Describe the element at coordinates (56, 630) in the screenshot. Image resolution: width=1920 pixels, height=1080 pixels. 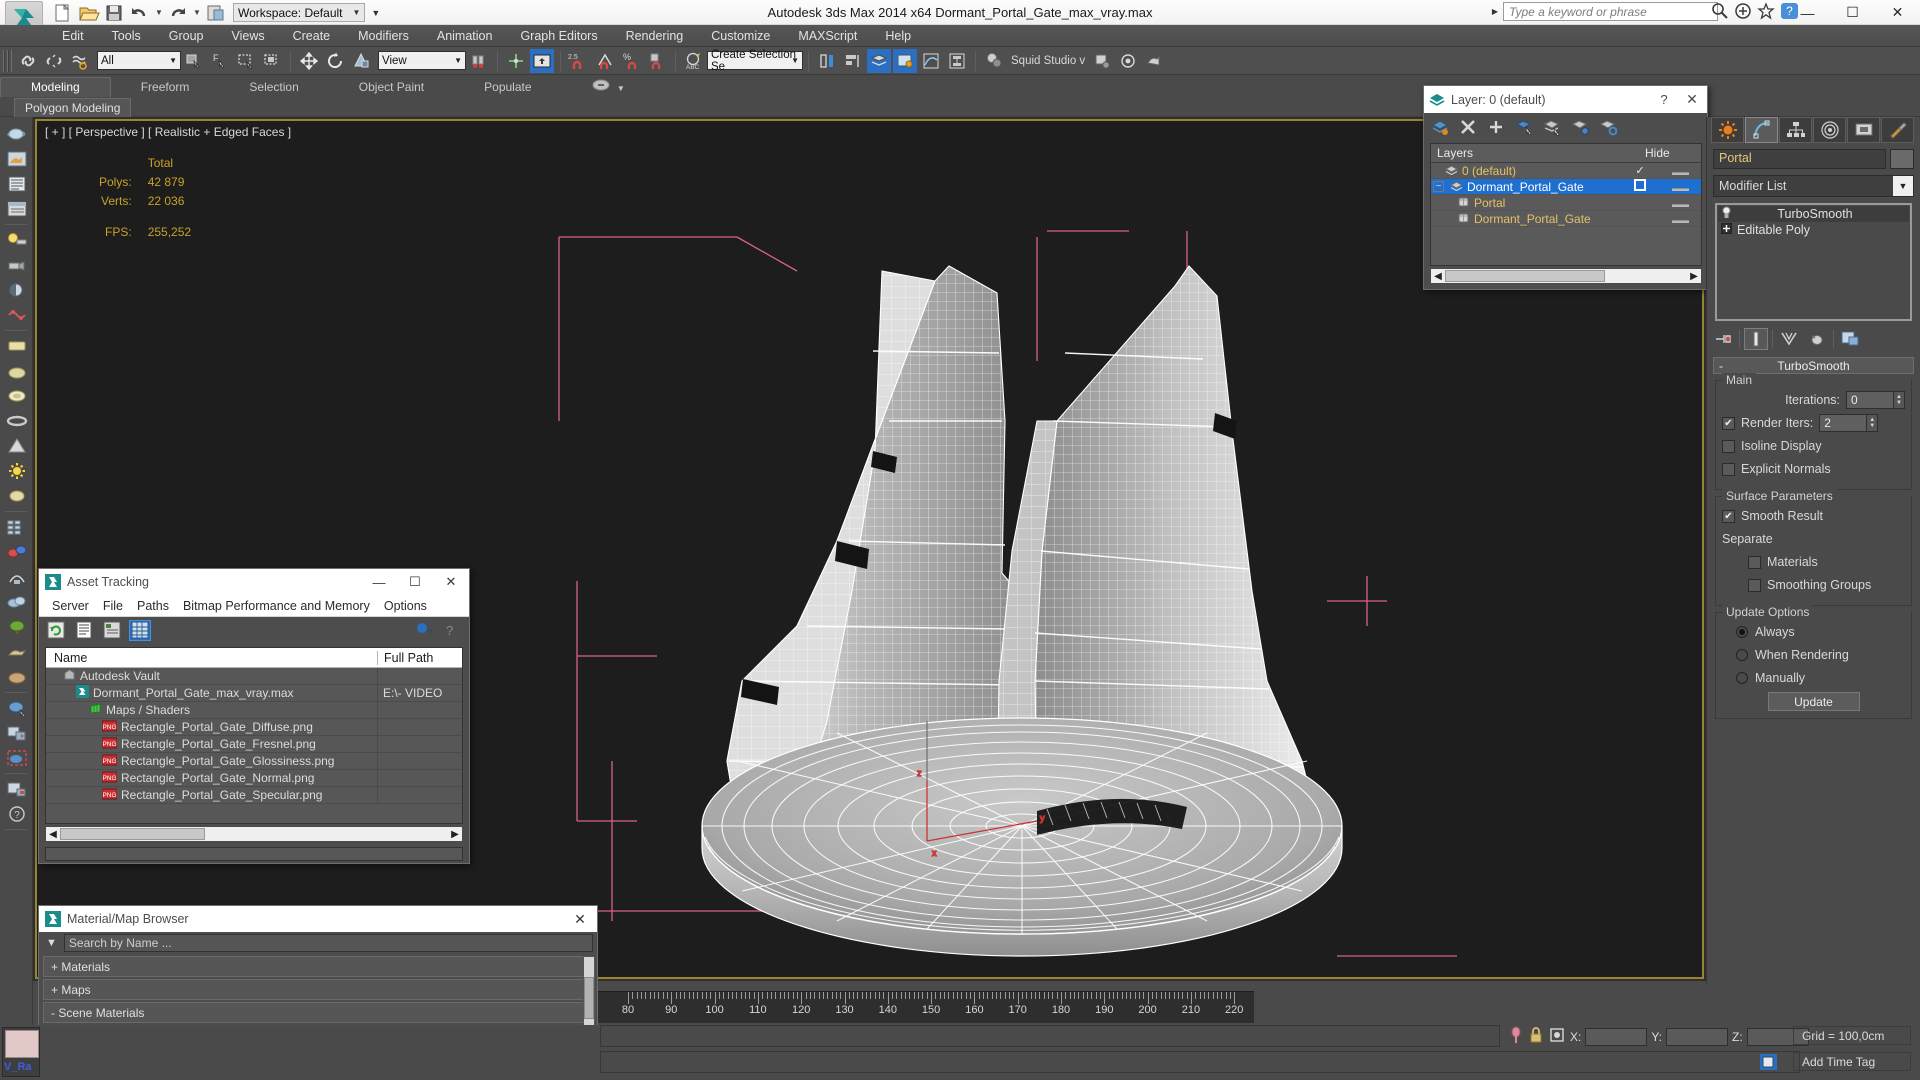
I see `refresh-icon` at that location.